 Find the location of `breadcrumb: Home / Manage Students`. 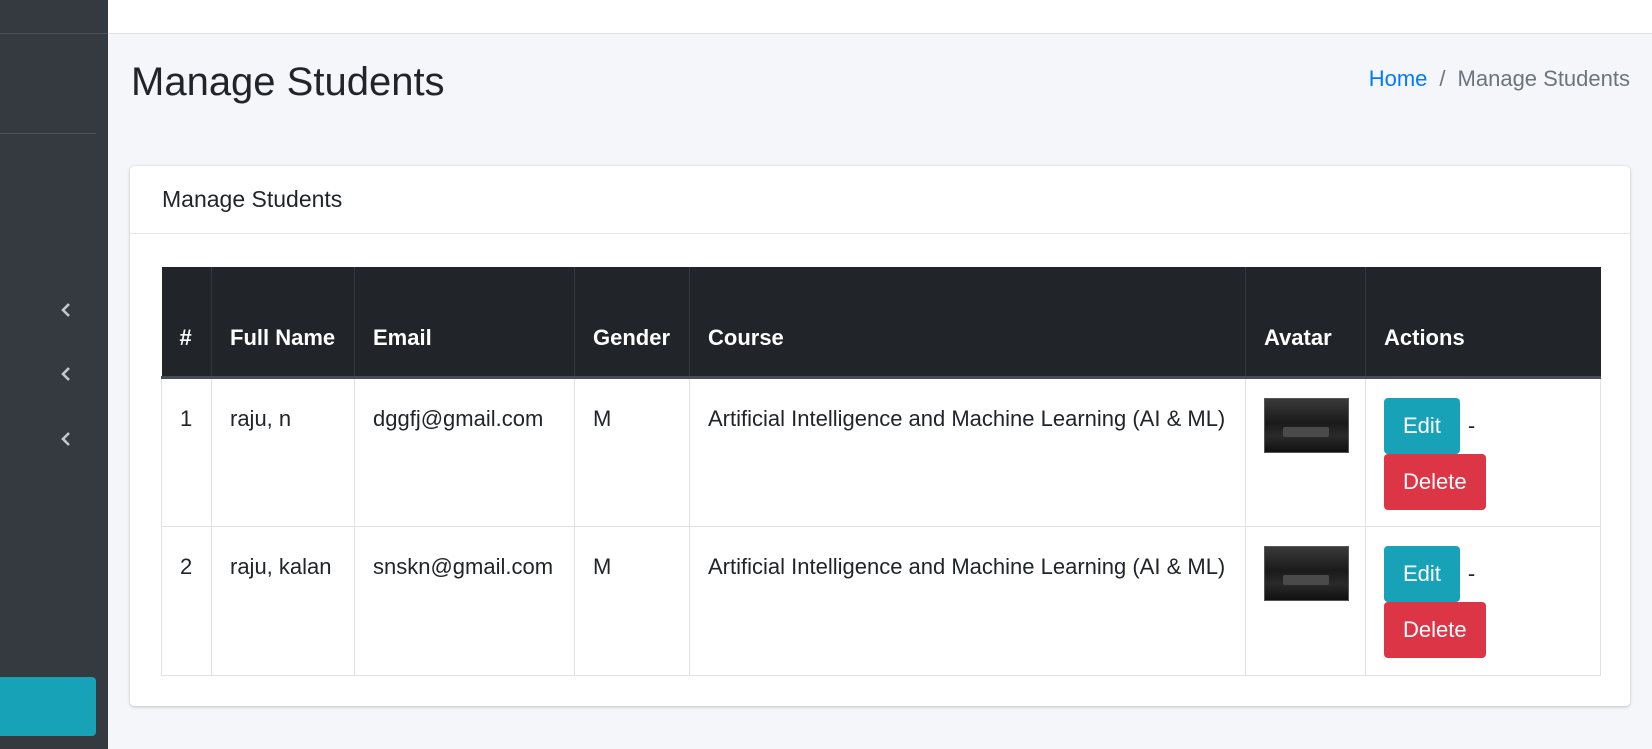

breadcrumb: Home / Manage Students is located at coordinates (1499, 79).